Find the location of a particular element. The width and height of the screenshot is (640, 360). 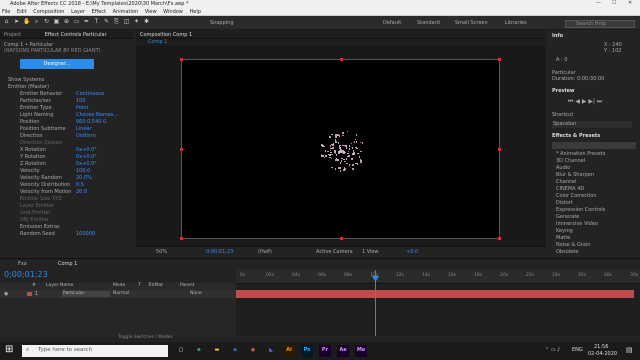

exposure-value: +0.0 is located at coordinates (412, 252).